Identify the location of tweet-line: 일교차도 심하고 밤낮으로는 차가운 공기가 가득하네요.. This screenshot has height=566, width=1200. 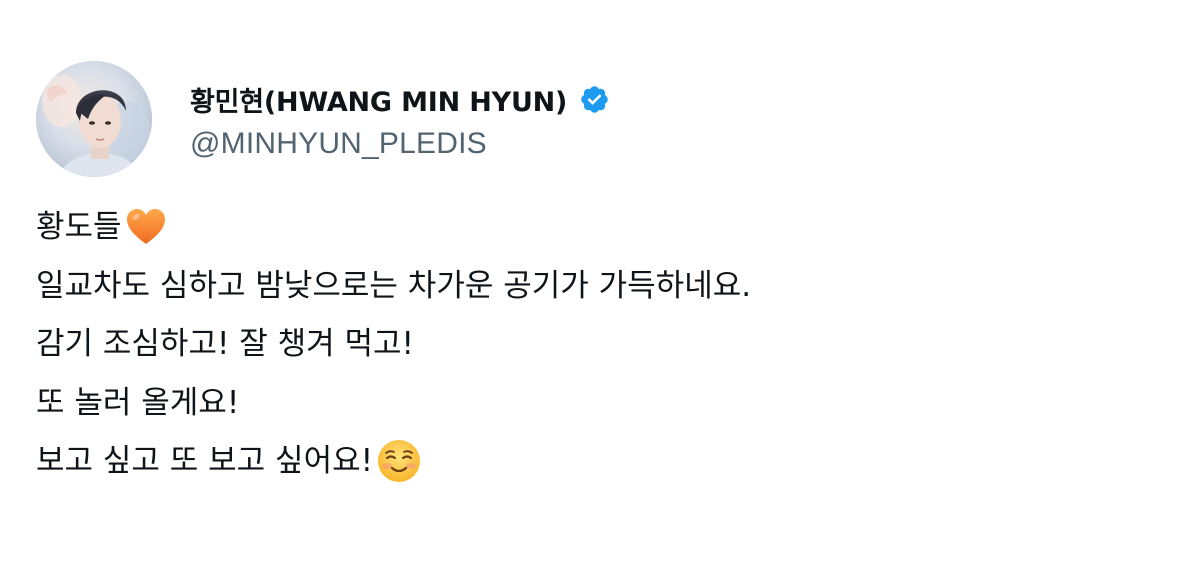
(601, 286).